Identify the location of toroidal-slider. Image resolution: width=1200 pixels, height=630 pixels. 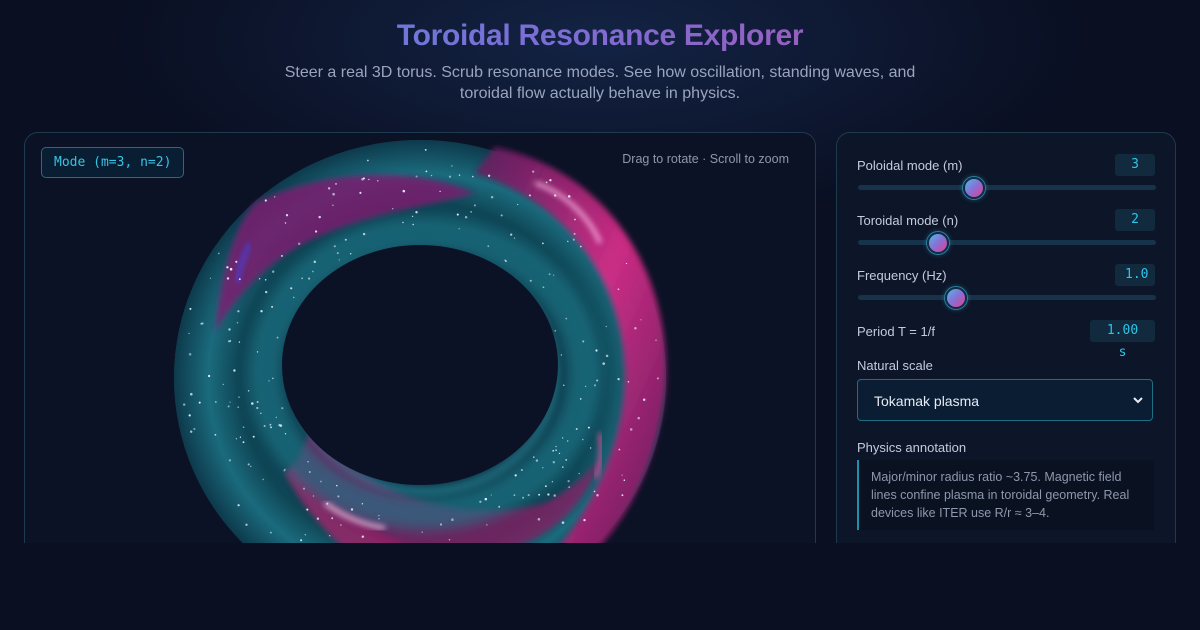
(1007, 243).